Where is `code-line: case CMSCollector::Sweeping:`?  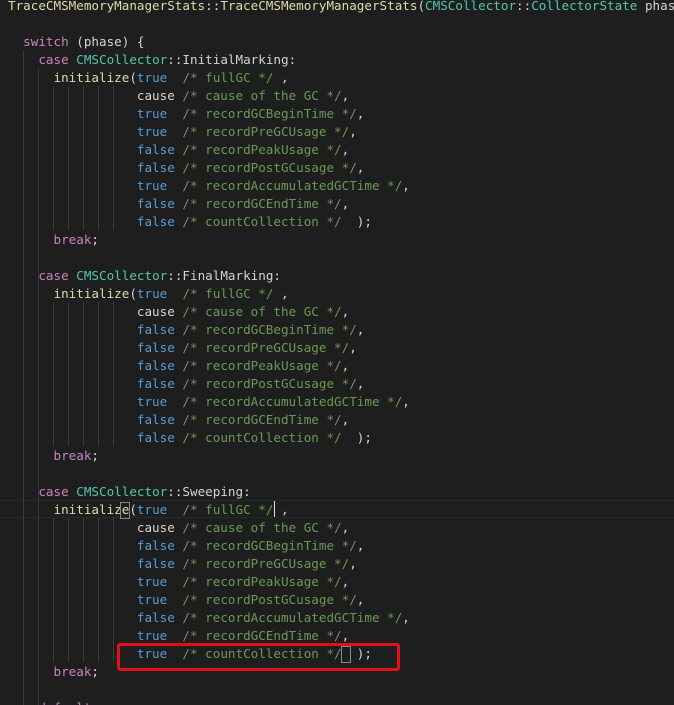
code-line: case CMSCollector::Sweeping: is located at coordinates (129, 492).